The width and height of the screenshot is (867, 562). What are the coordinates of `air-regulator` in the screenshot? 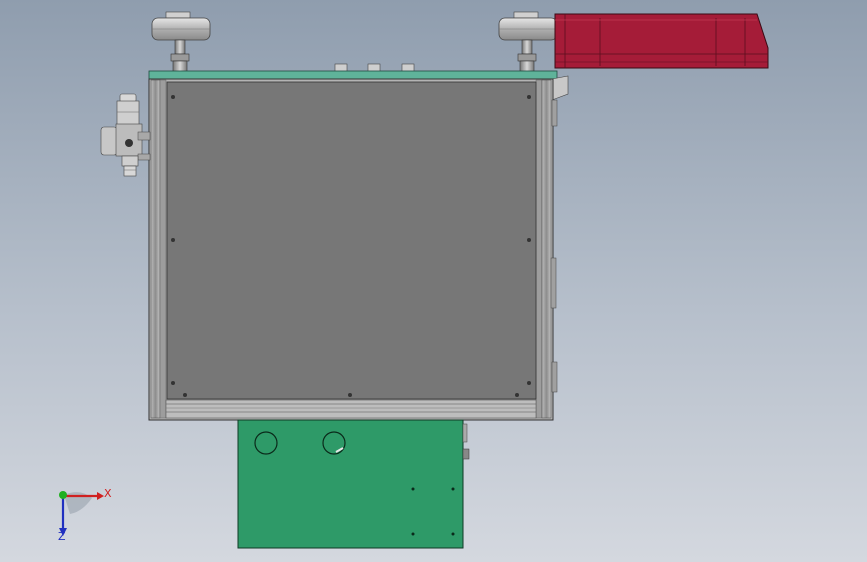 It's located at (125, 135).